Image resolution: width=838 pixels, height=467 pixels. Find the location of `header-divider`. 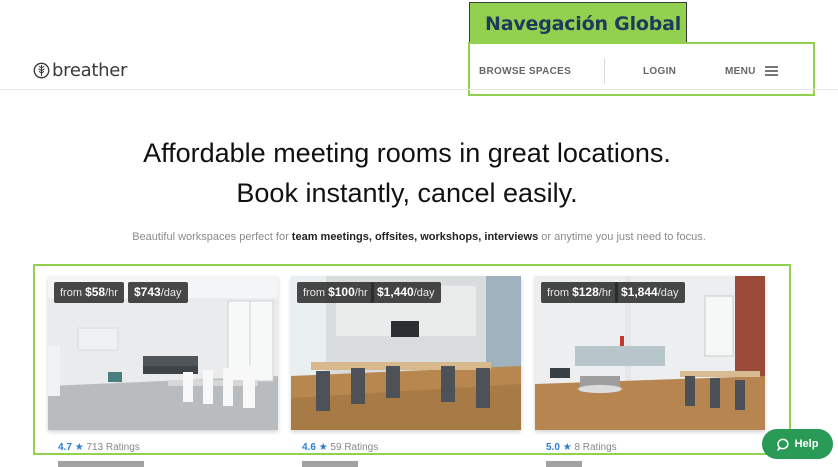

header-divider is located at coordinates (419, 89).